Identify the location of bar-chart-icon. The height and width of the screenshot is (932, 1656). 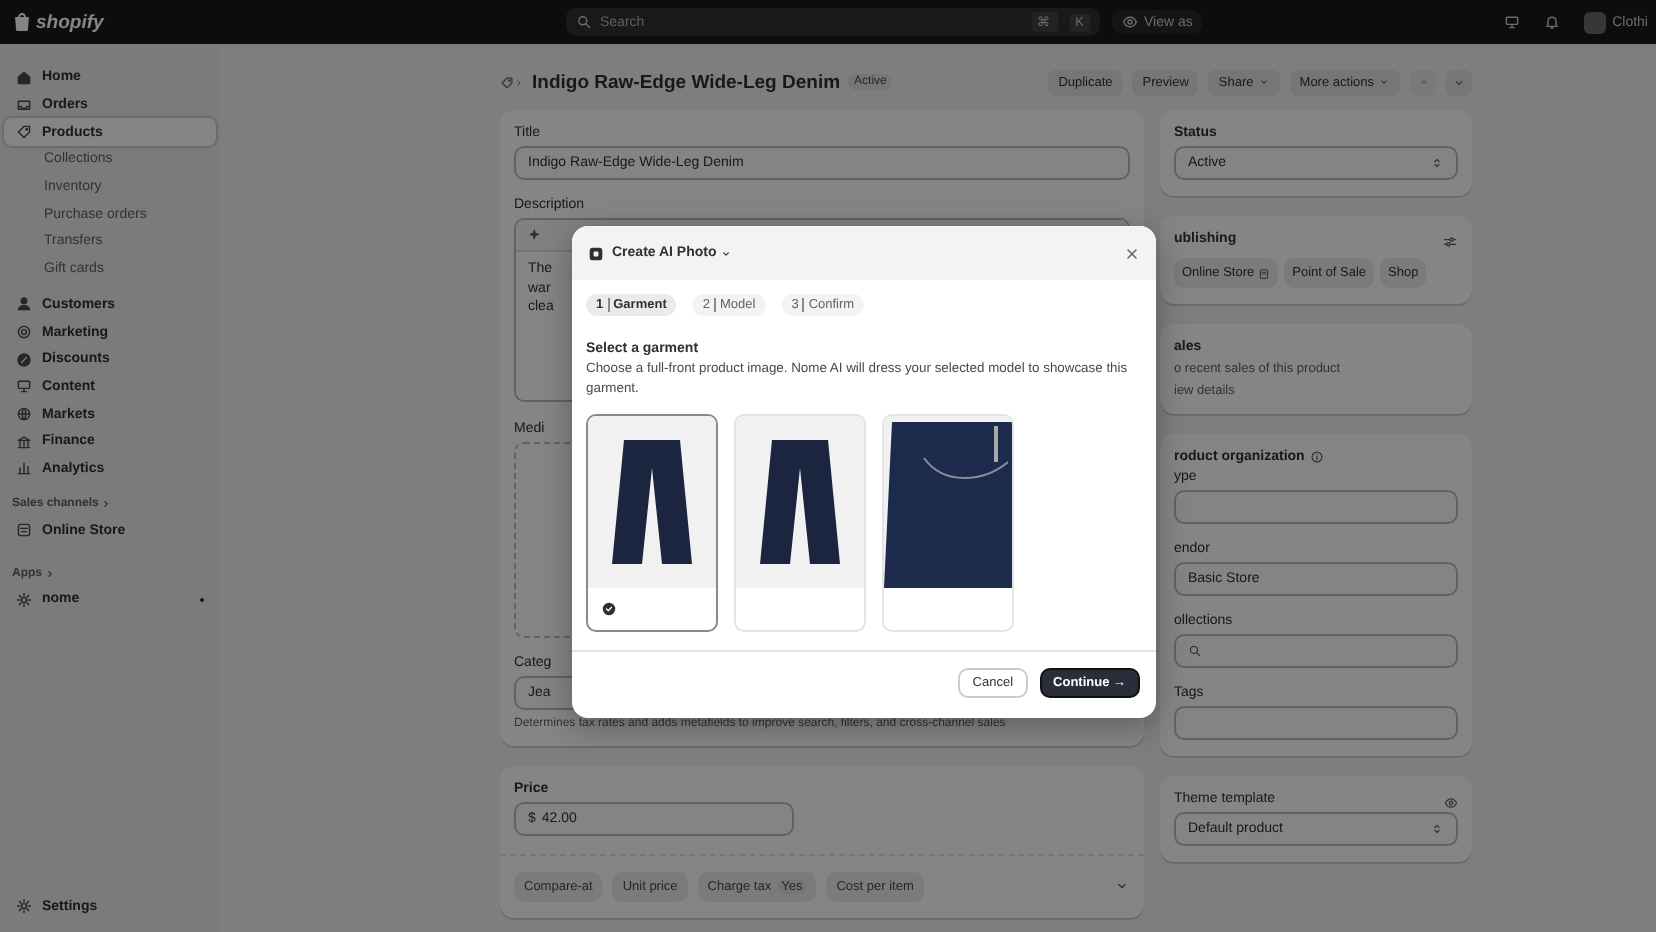
(24, 468).